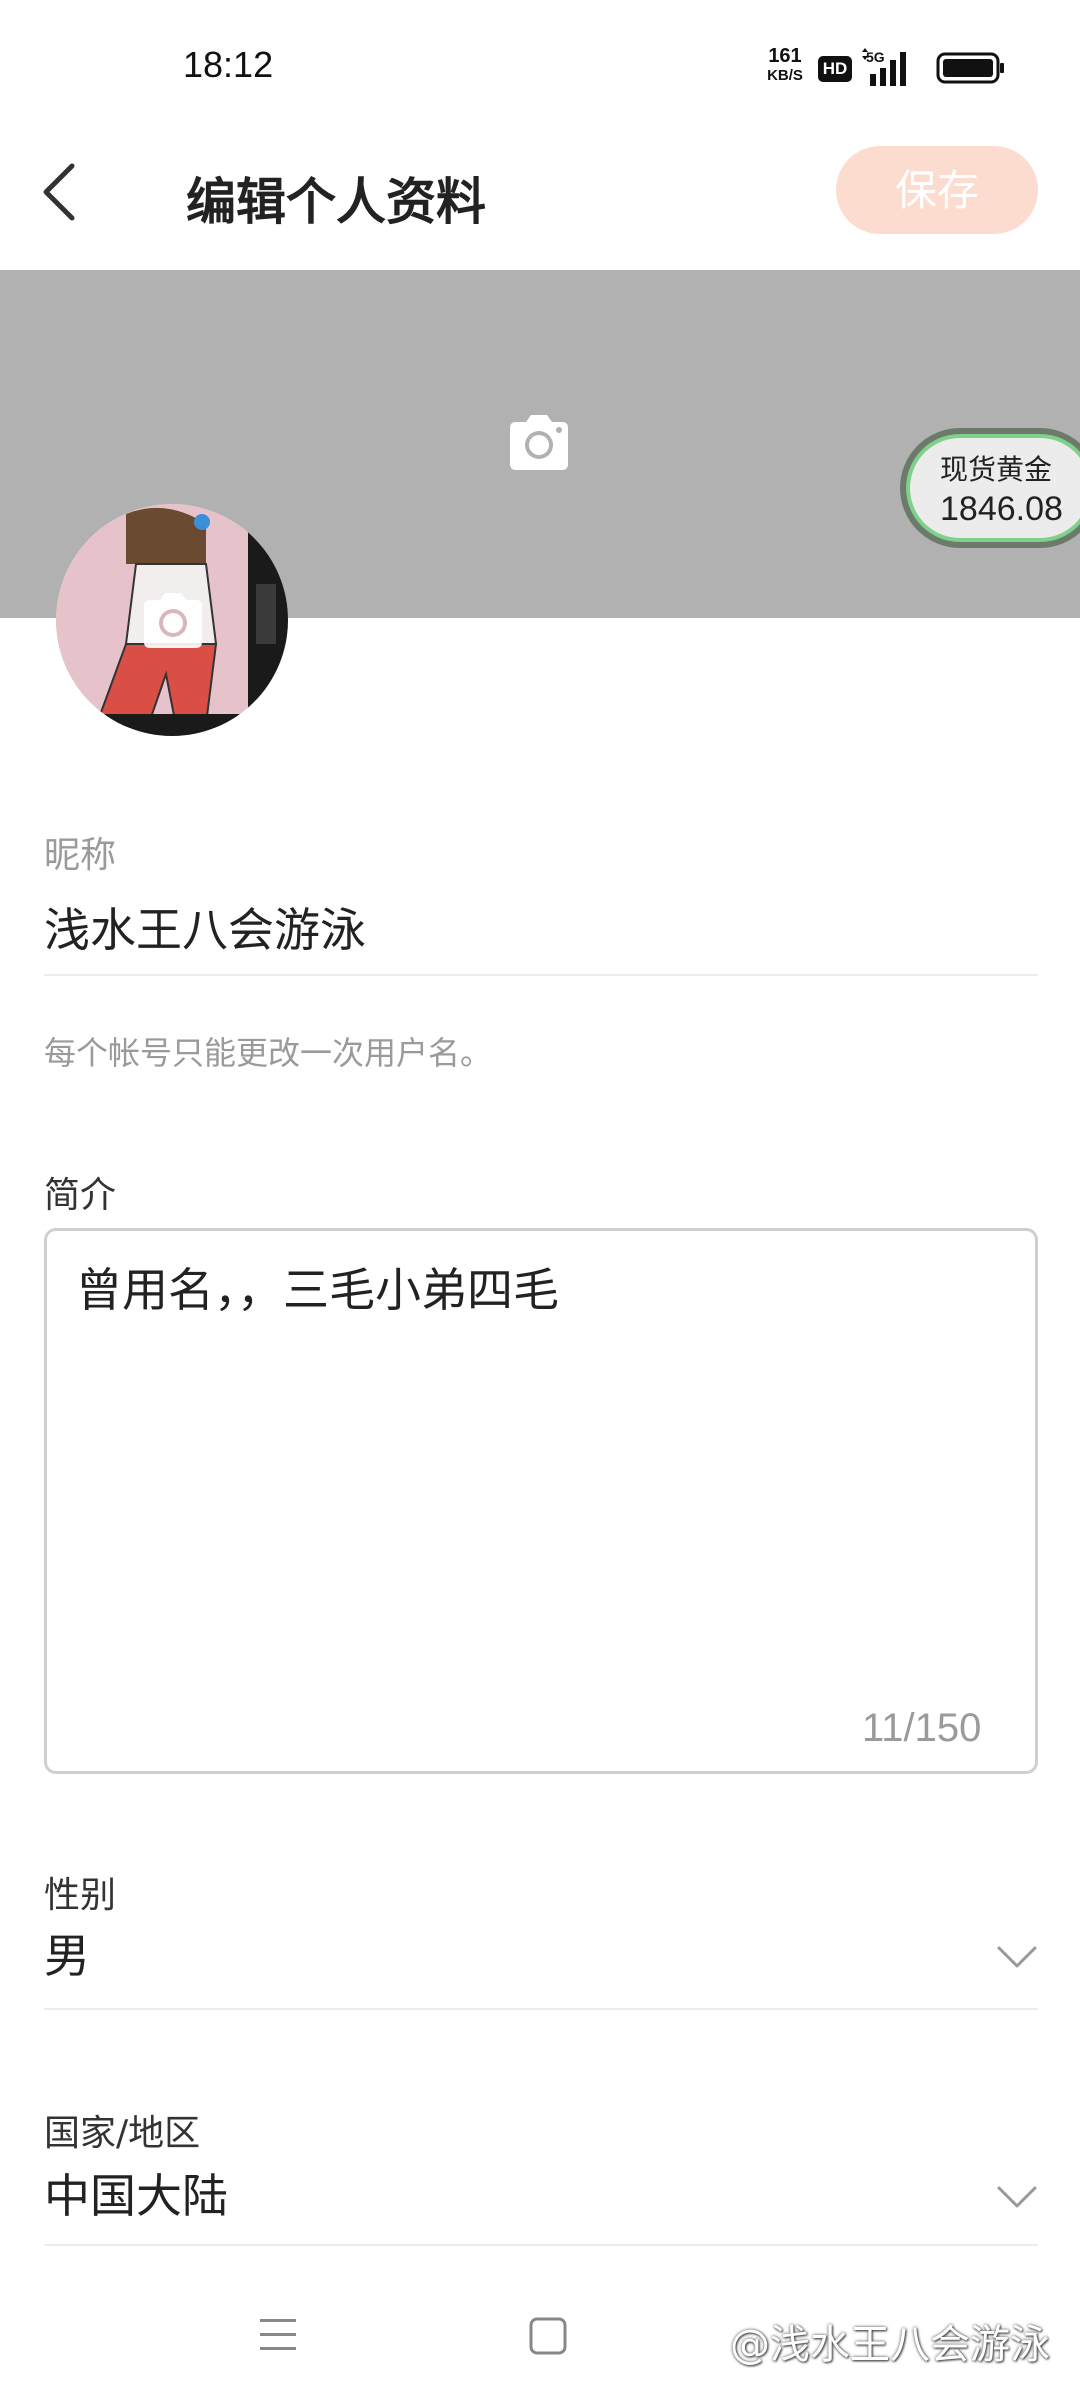 Image resolution: width=1080 pixels, height=2400 pixels. Describe the element at coordinates (122, 2133) in the screenshot. I see `region-label: 国家/地区` at that location.